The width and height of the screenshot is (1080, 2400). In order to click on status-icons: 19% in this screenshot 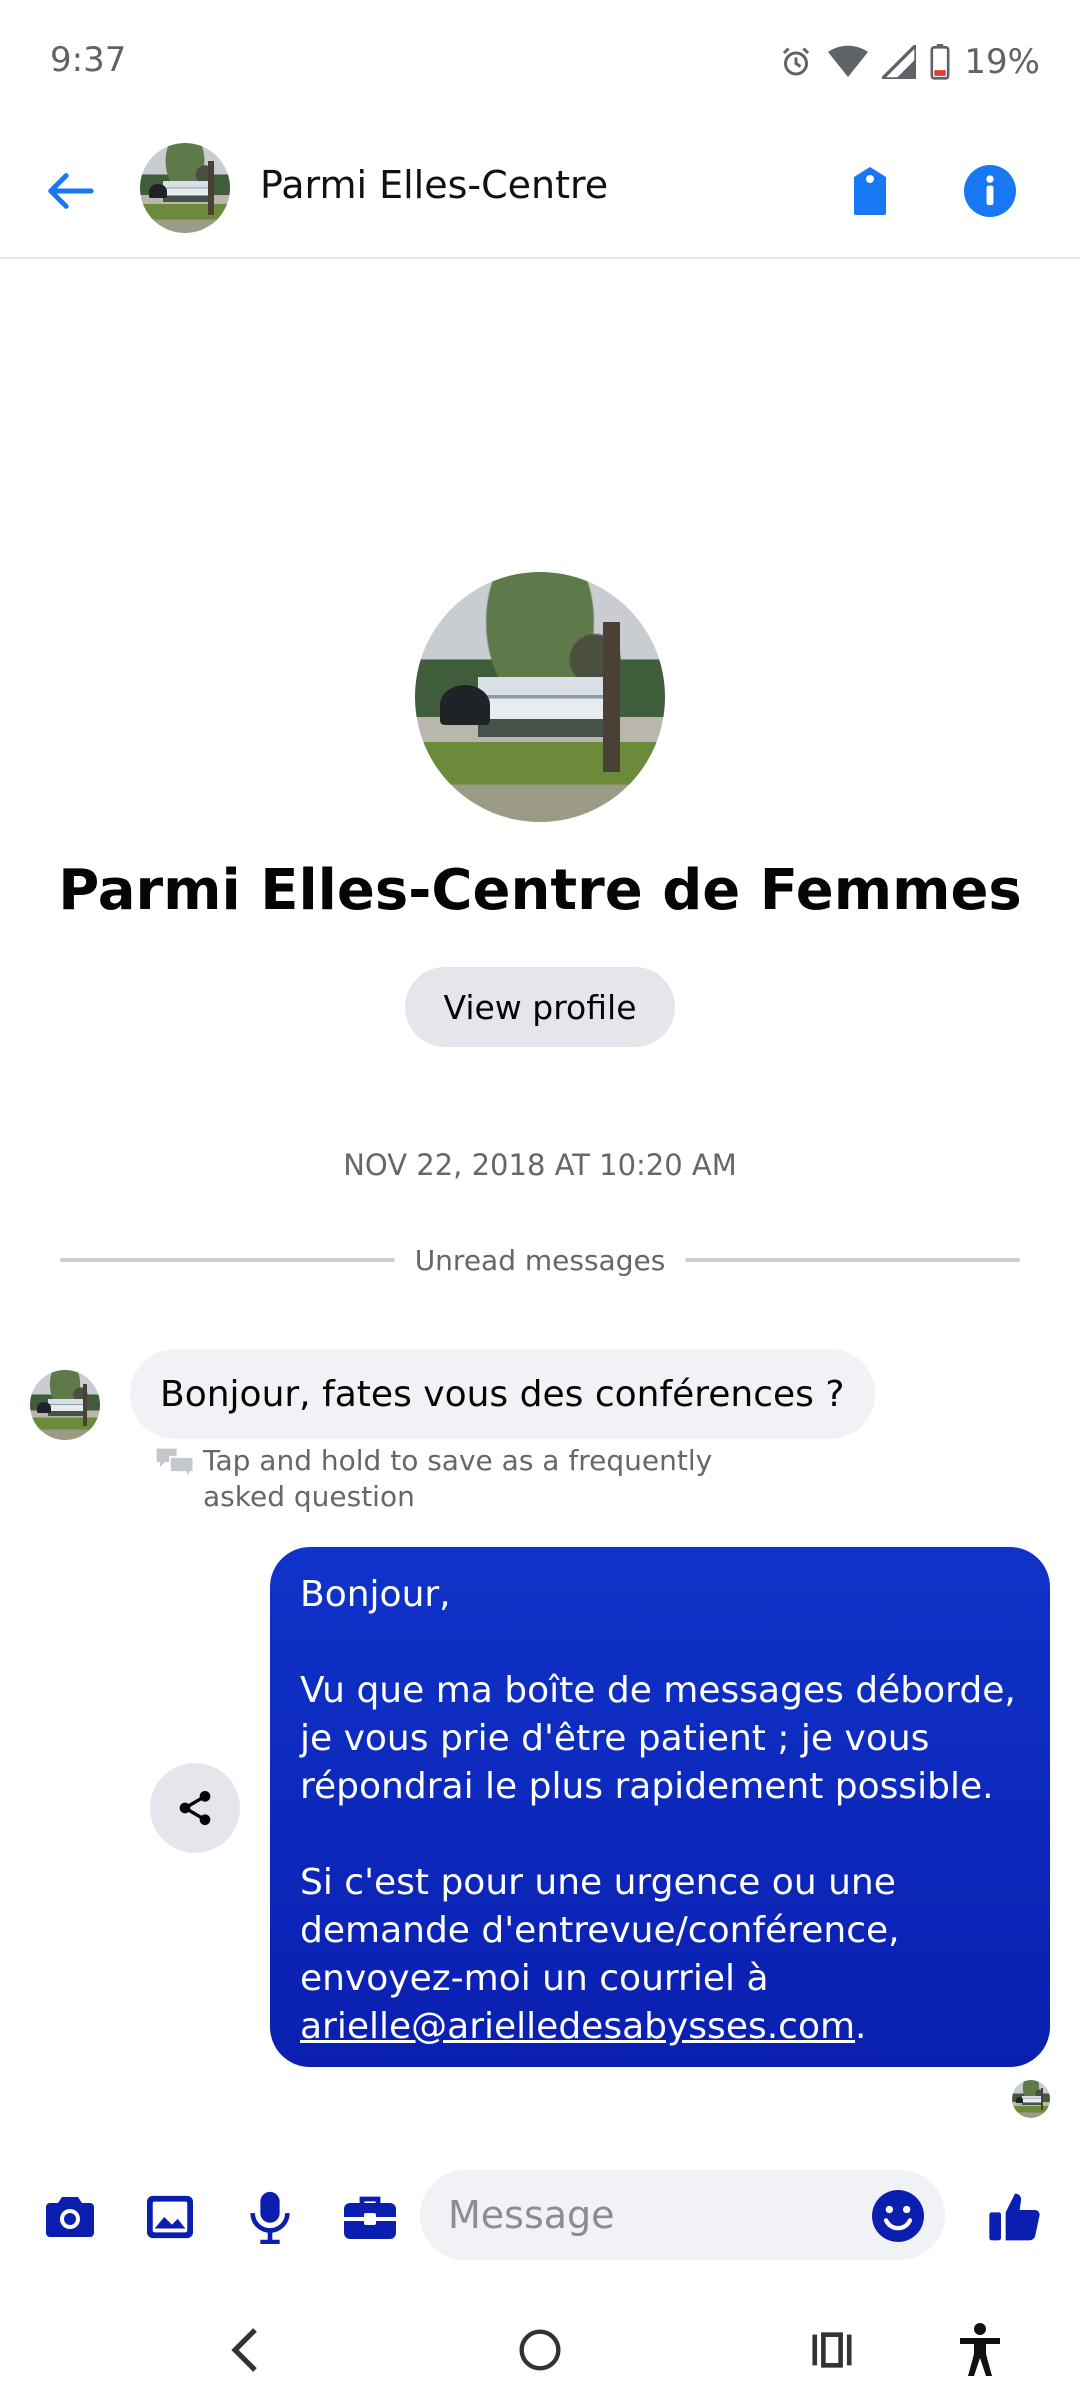, I will do `click(909, 62)`.